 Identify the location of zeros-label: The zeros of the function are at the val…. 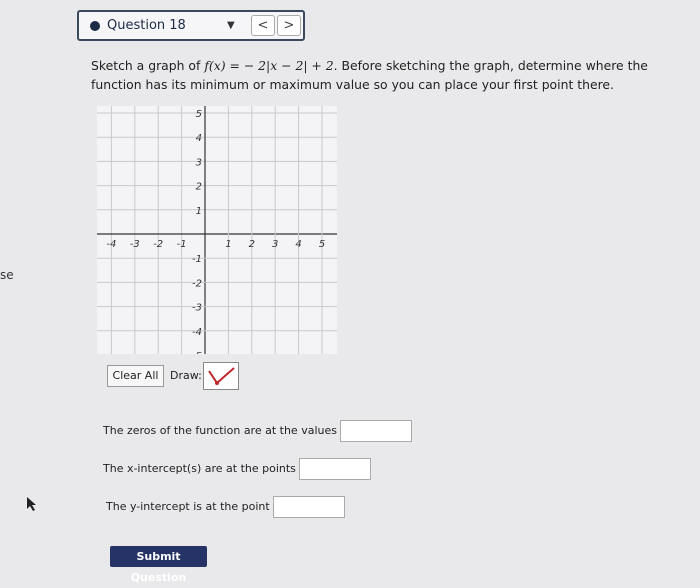
(220, 430).